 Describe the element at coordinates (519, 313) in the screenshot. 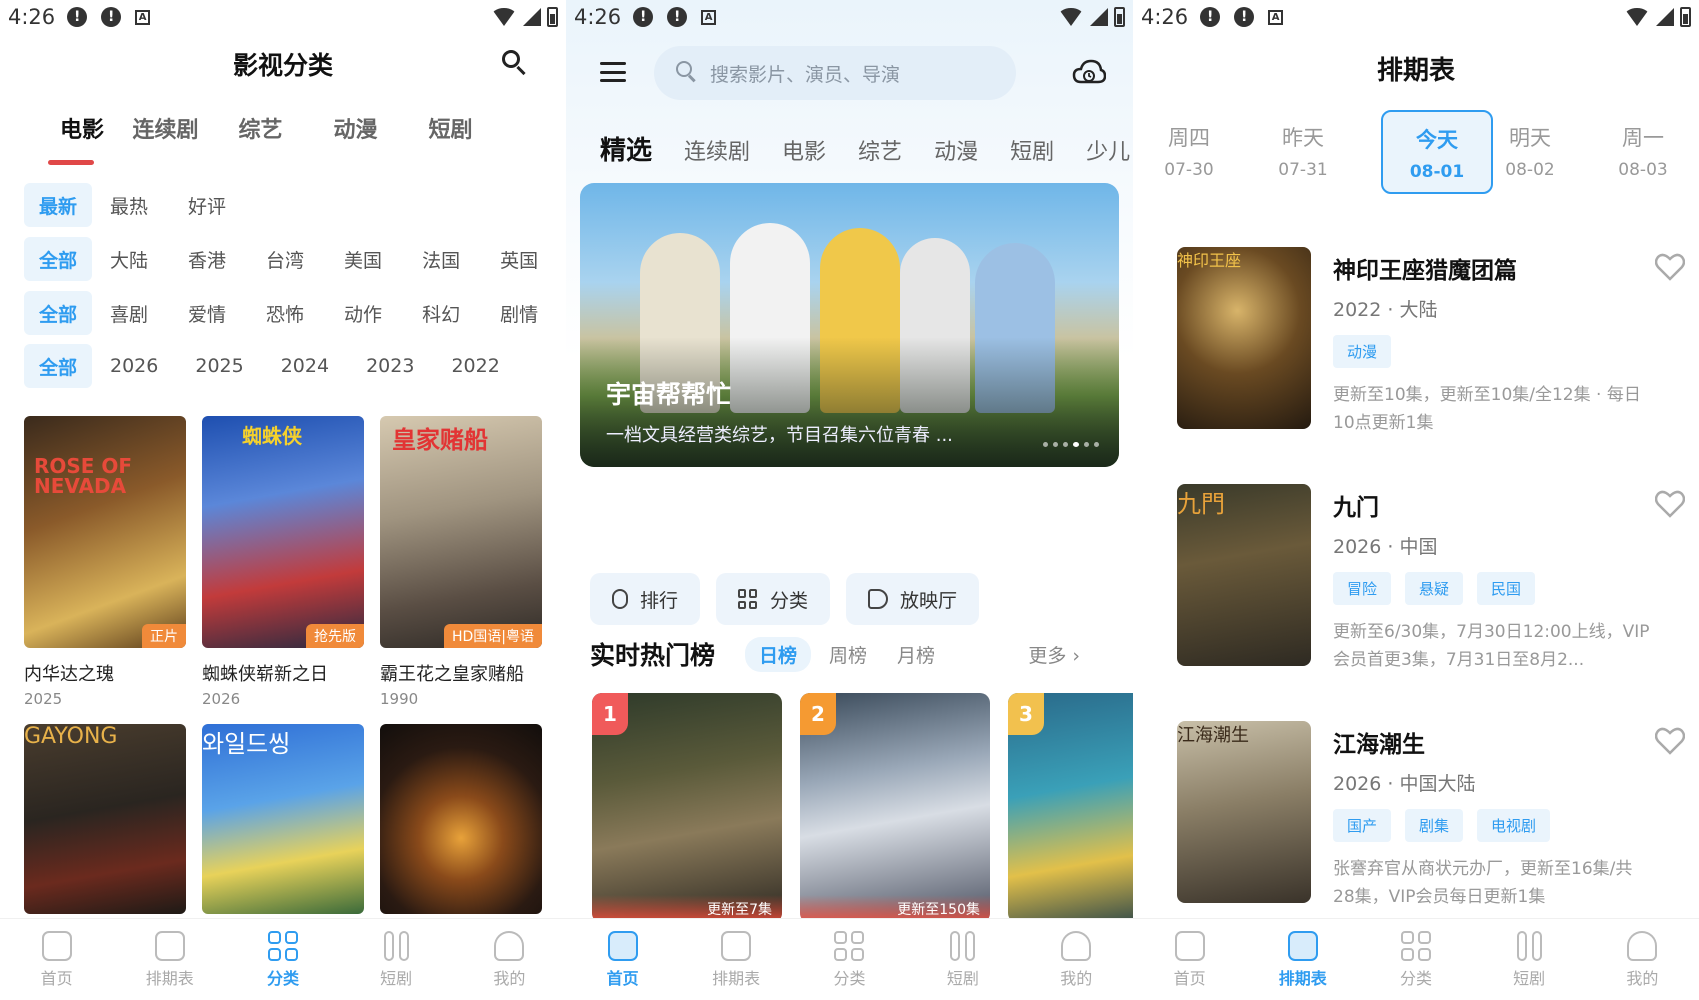

I see `filter-option: 剧情` at that location.